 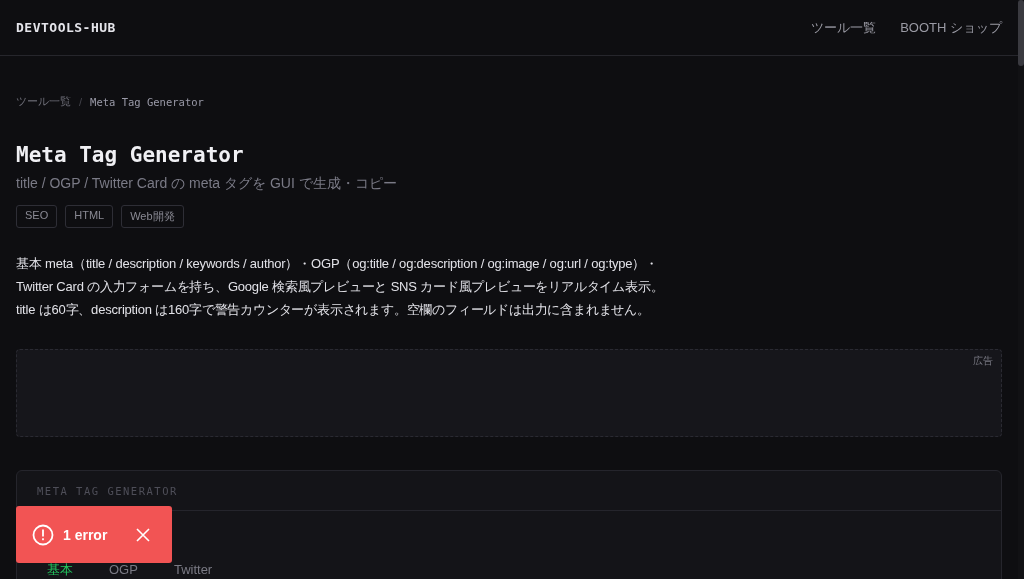 What do you see at coordinates (43, 534) in the screenshot?
I see `error-icon` at bounding box center [43, 534].